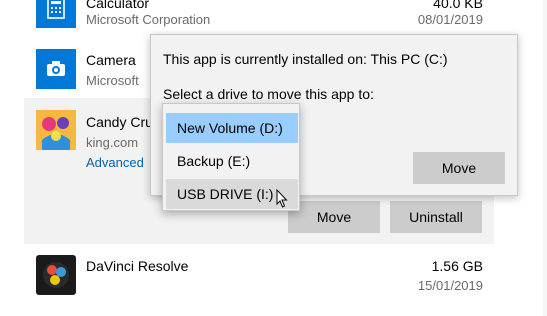 Image resolution: width=547 pixels, height=316 pixels. What do you see at coordinates (119, 122) in the screenshot?
I see `candy-crush-name: Candy Cru` at bounding box center [119, 122].